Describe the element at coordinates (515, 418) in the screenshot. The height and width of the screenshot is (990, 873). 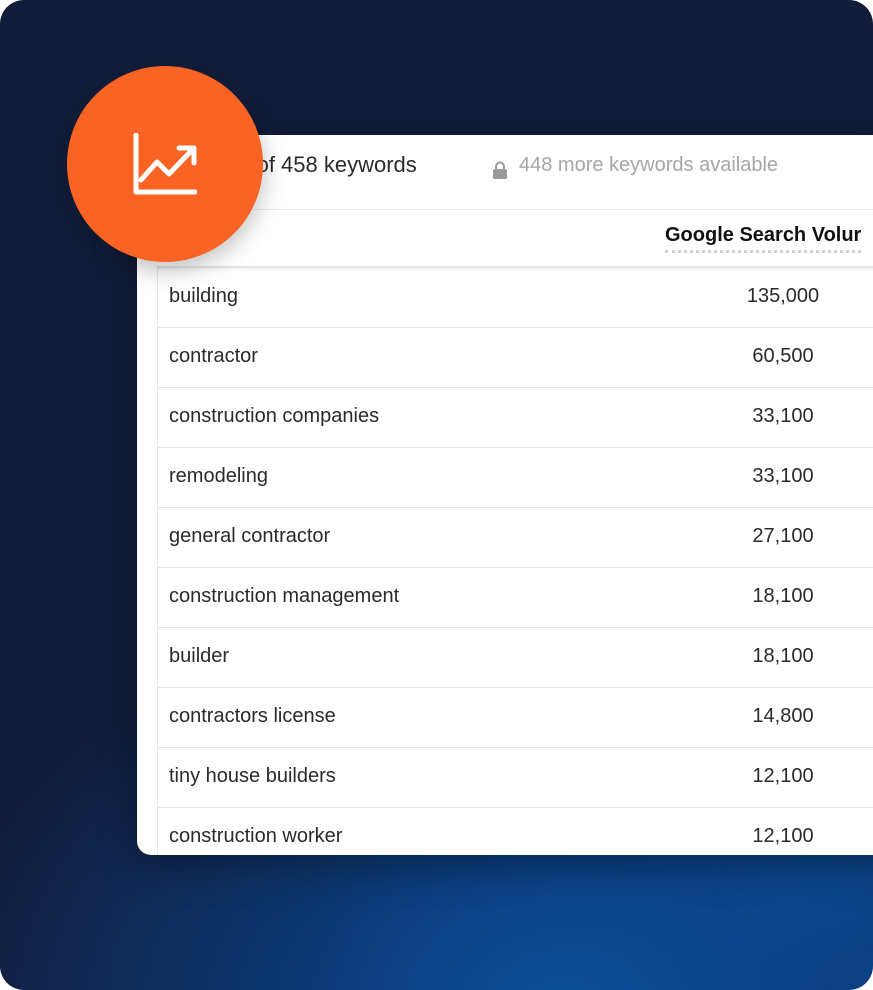
I see `table-row: construction companies 33,100` at that location.